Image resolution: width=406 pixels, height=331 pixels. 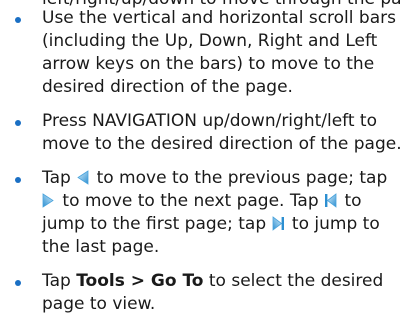 I want to click on text-segment: to move to the next page. Tap, so click(x=191, y=201).